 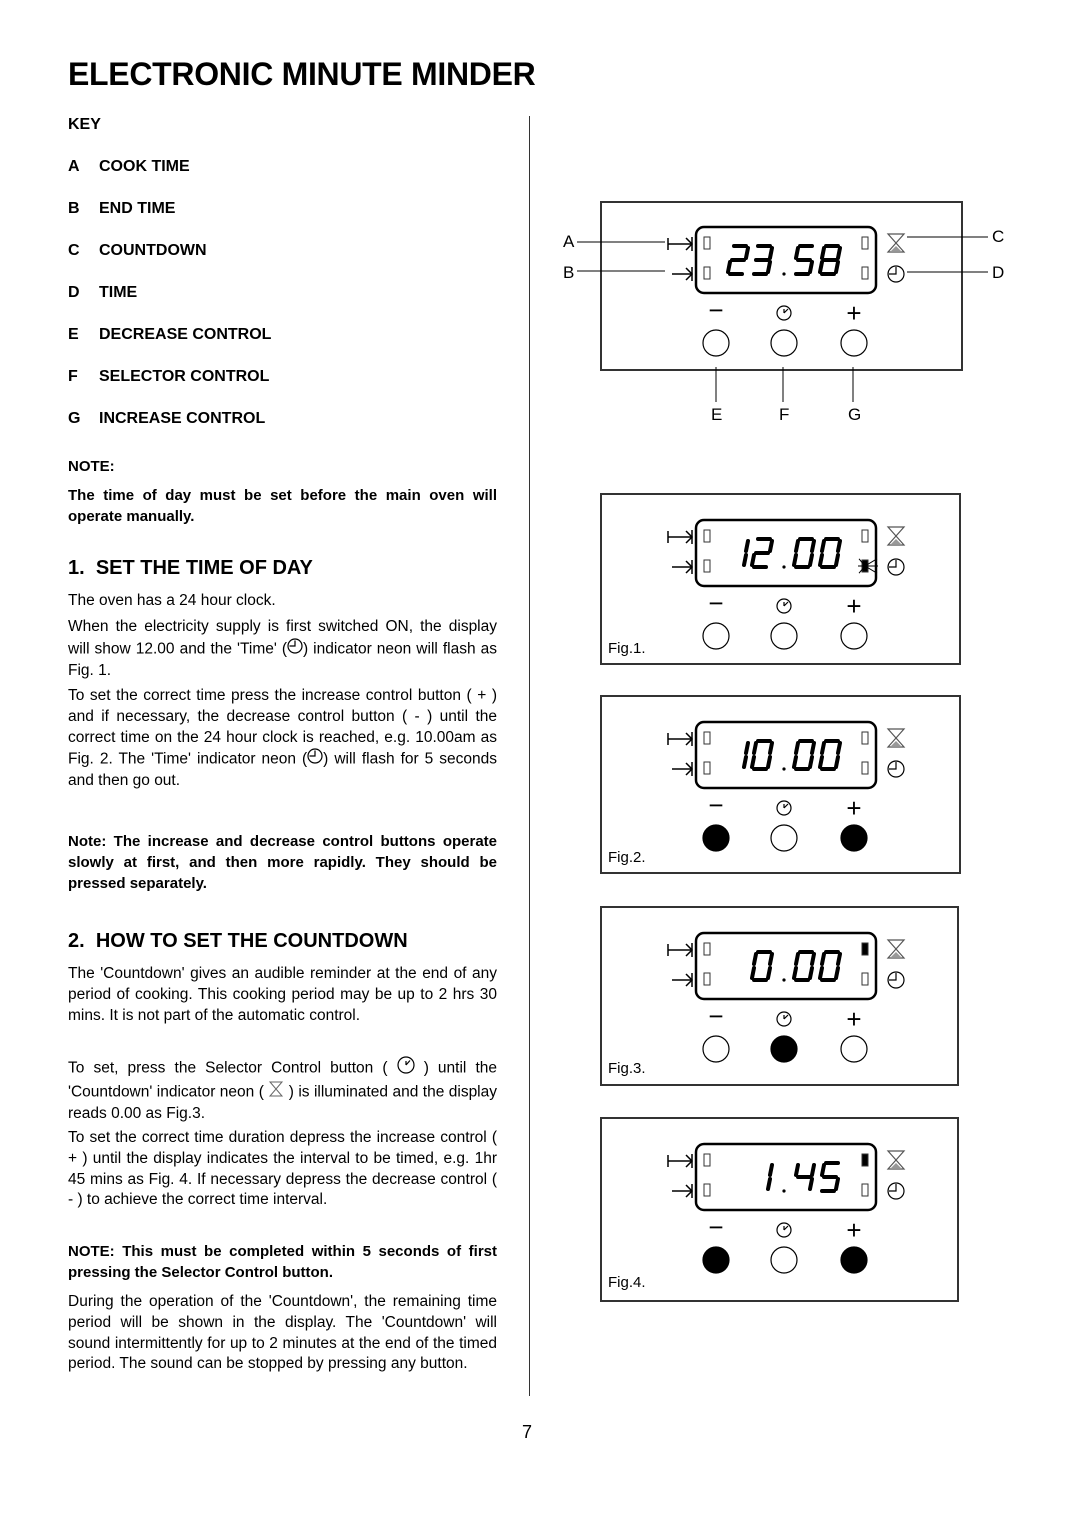 What do you see at coordinates (627, 1068) in the screenshot?
I see `figure-3-label: Fig.3.` at bounding box center [627, 1068].